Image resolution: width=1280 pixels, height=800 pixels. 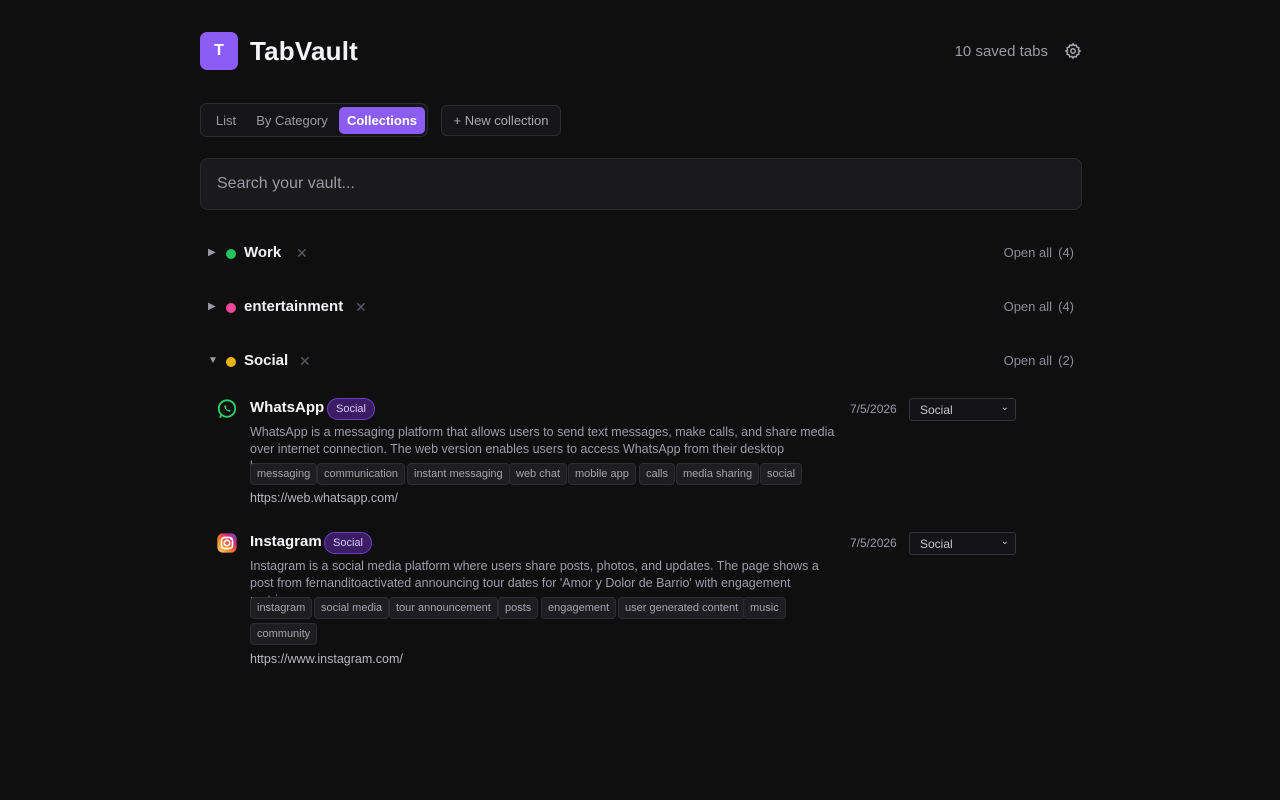 What do you see at coordinates (641, 184) in the screenshot?
I see `search-input` at bounding box center [641, 184].